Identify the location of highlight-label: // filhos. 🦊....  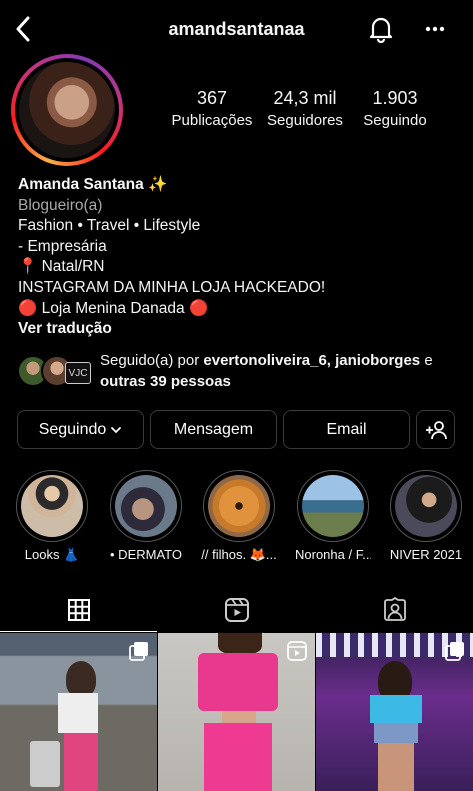
(239, 554).